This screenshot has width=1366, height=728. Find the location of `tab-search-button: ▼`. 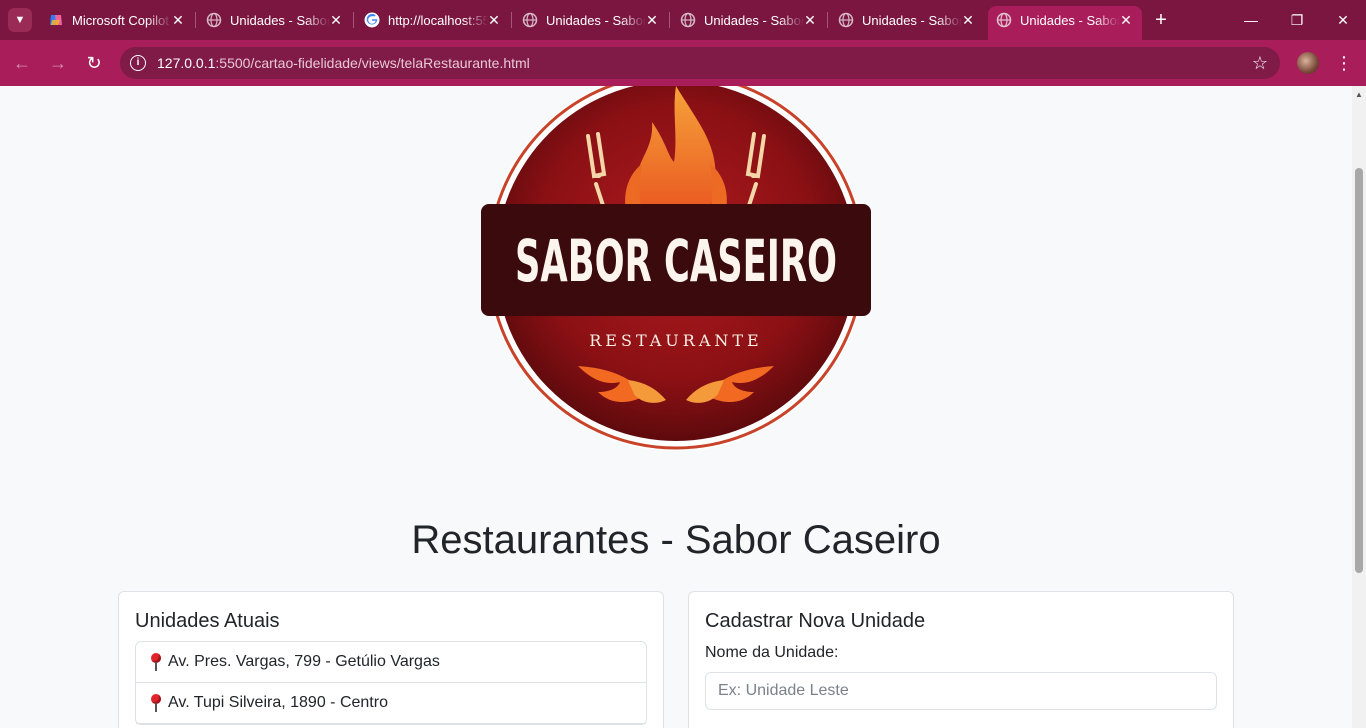

tab-search-button: ▼ is located at coordinates (20, 20).